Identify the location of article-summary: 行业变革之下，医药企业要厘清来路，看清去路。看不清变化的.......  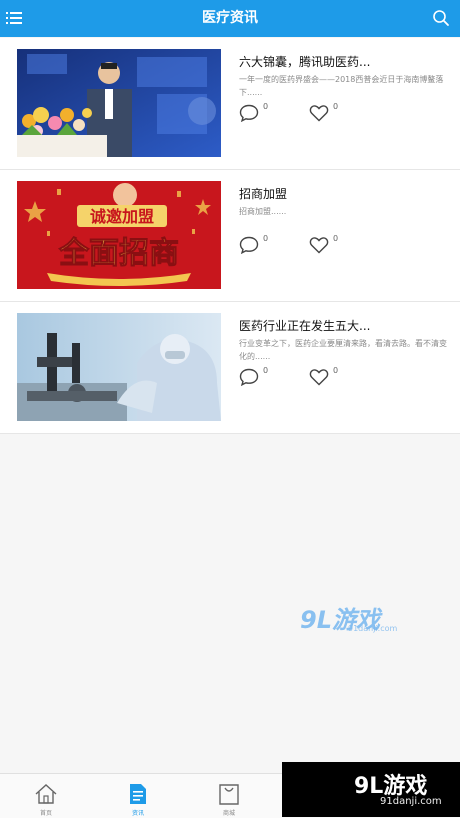
(343, 350).